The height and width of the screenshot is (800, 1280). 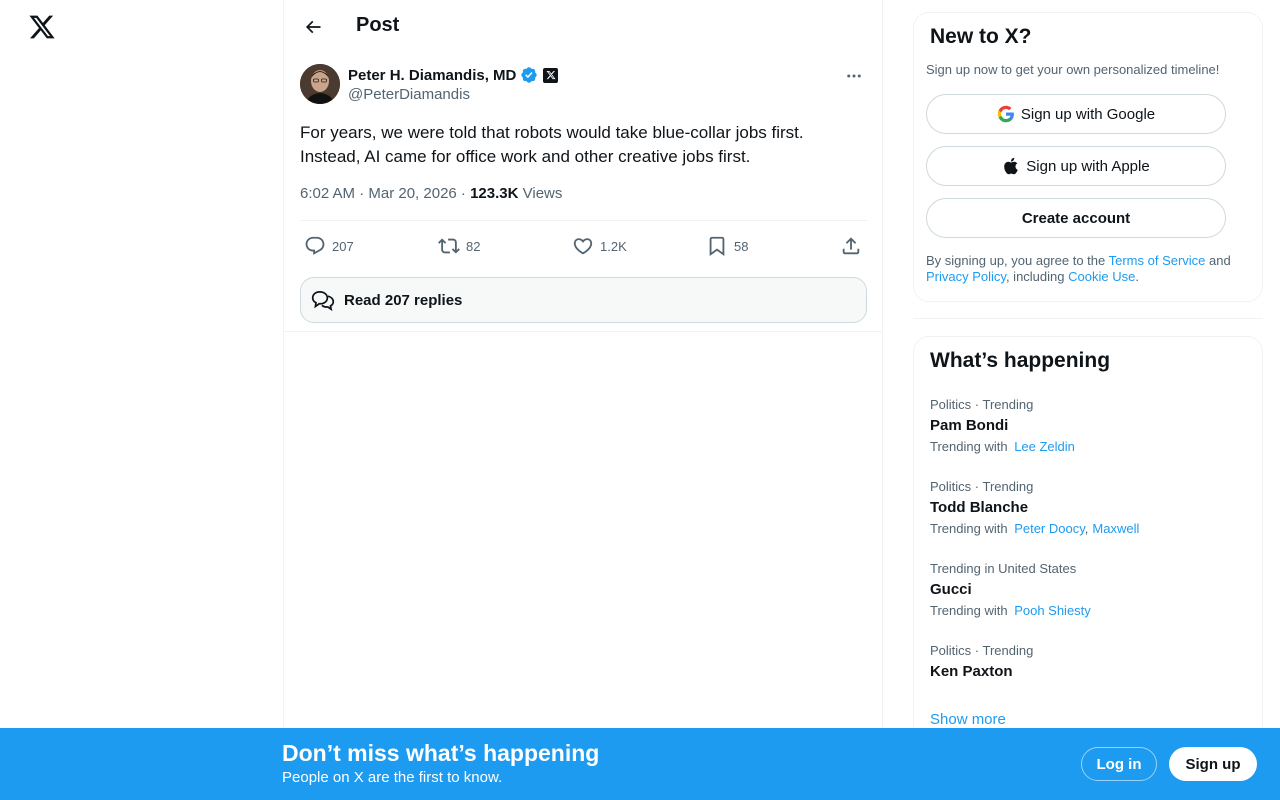 What do you see at coordinates (329, 246) in the screenshot?
I see `reply-button: 207` at bounding box center [329, 246].